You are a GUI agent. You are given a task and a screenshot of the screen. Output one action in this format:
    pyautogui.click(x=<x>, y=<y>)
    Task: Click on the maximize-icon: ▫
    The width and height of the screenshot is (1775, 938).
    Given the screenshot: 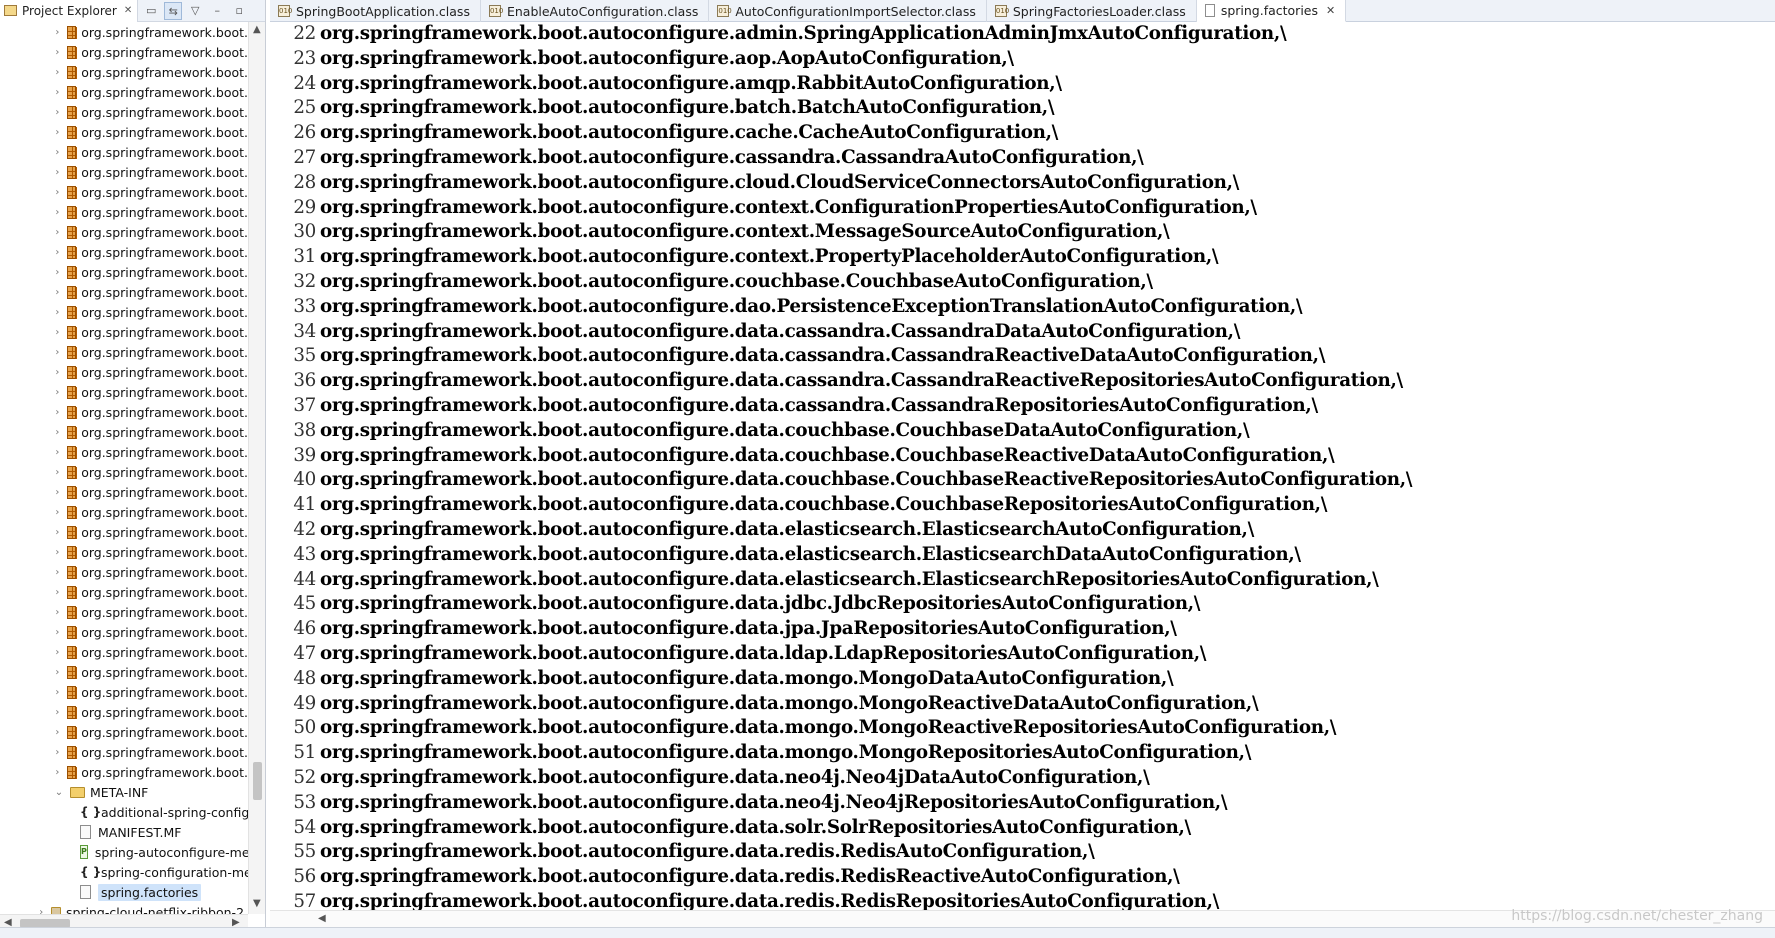 What is the action you would take?
    pyautogui.click(x=239, y=11)
    